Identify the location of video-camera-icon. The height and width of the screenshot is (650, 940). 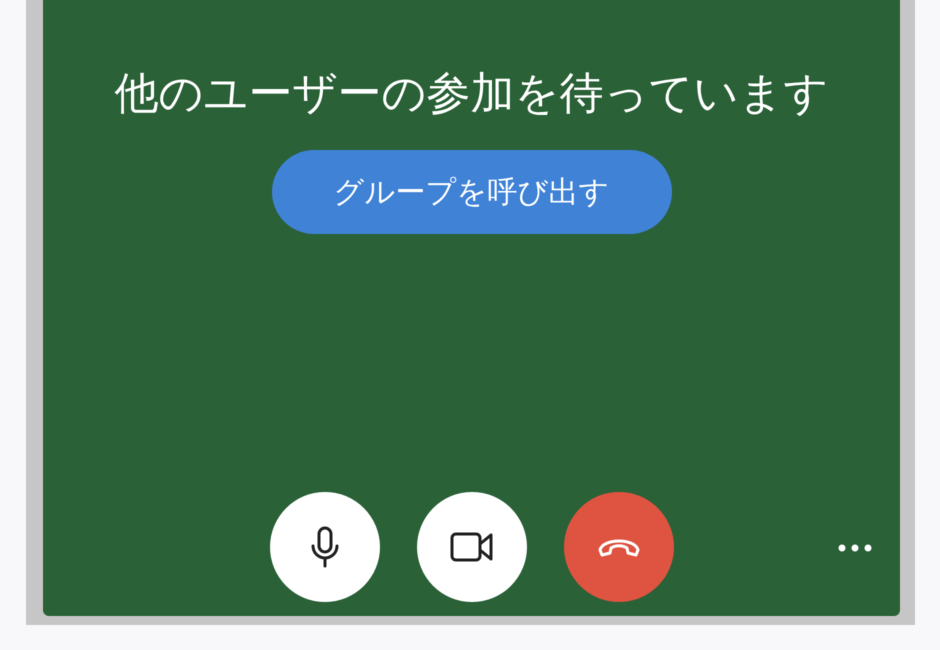
(472, 547).